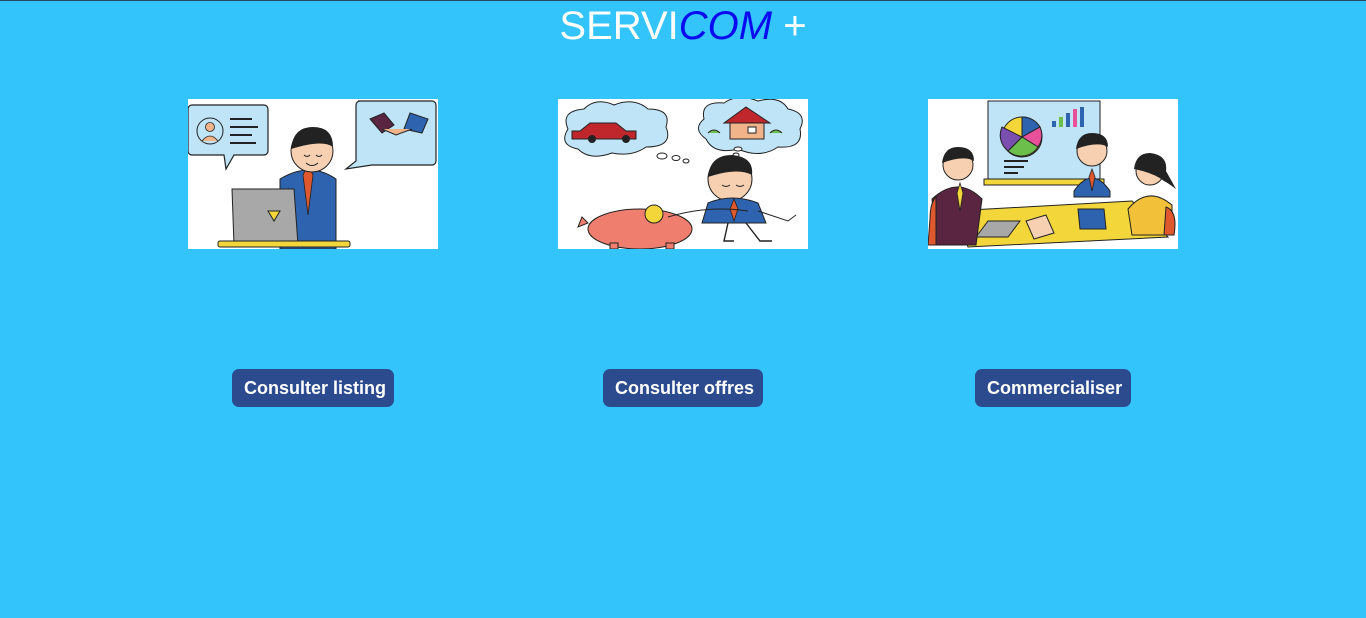 The height and width of the screenshot is (618, 1366). Describe the element at coordinates (1053, 174) in the screenshot. I see `business-meeting-presentation-illustration` at that location.